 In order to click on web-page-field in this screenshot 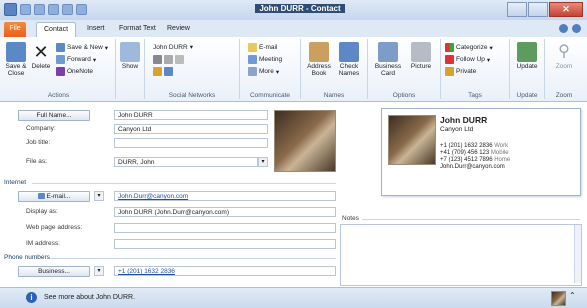, I will do `click(225, 228)`.